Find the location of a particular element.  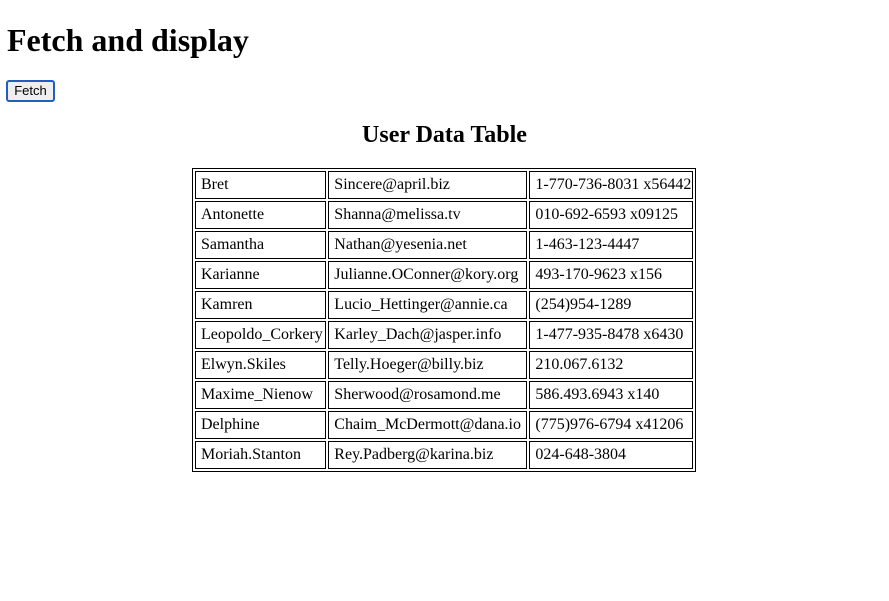

phone-cell: 493-170-9623 x156 is located at coordinates (611, 275).